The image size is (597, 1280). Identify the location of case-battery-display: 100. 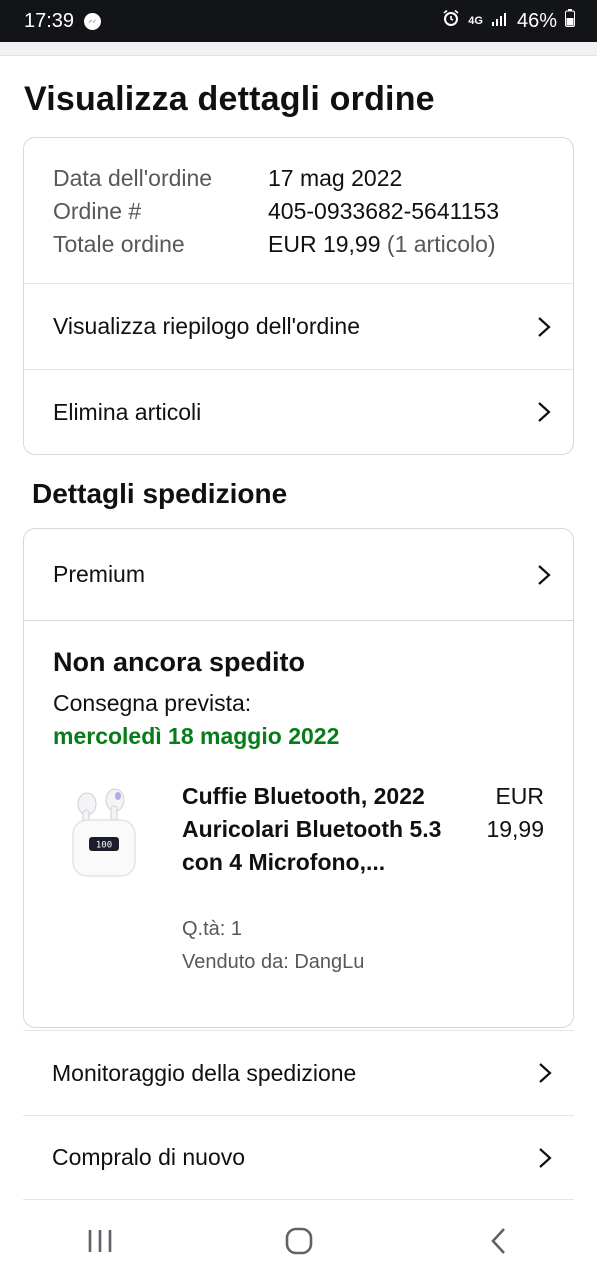
(104, 846).